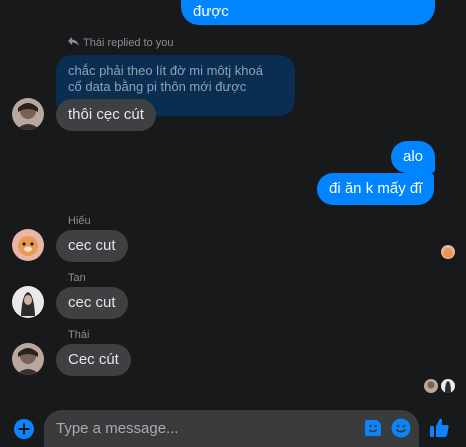  What do you see at coordinates (431, 386) in the screenshot?
I see `seen-avatar-thai` at bounding box center [431, 386].